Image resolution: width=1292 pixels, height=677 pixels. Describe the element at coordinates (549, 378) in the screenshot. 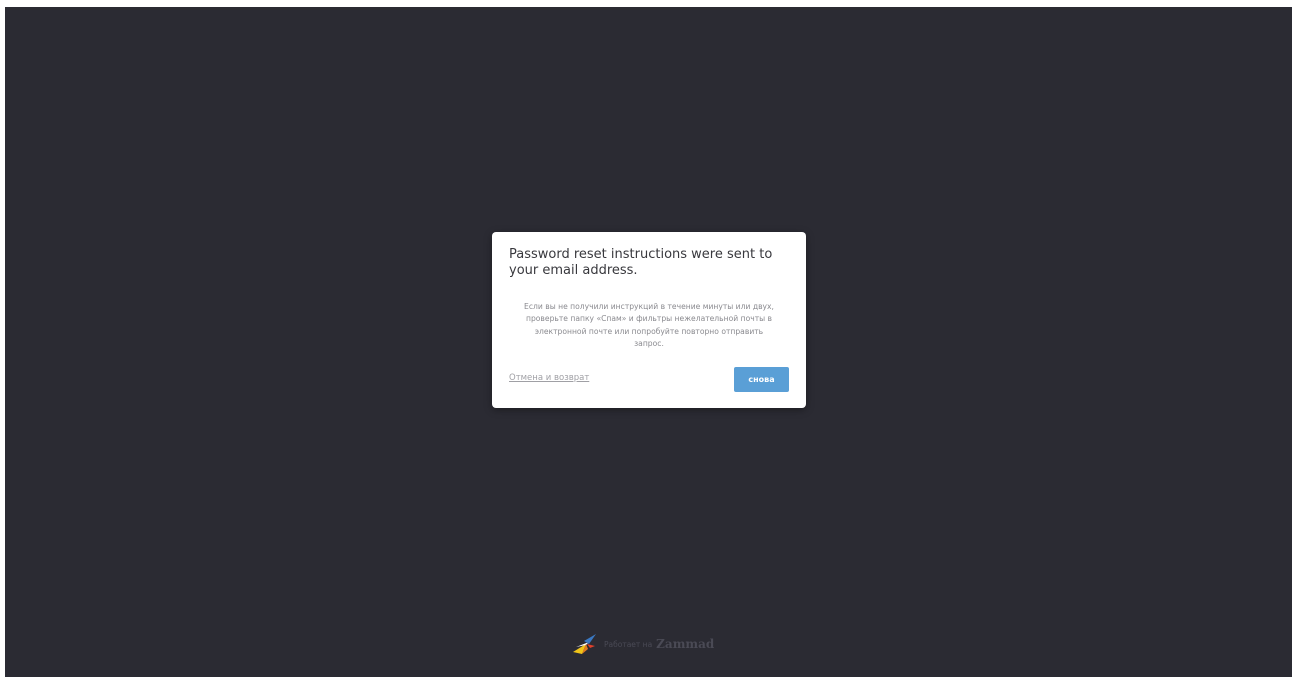

I see `cancel-and-return-link: Отмена и возврат` at that location.